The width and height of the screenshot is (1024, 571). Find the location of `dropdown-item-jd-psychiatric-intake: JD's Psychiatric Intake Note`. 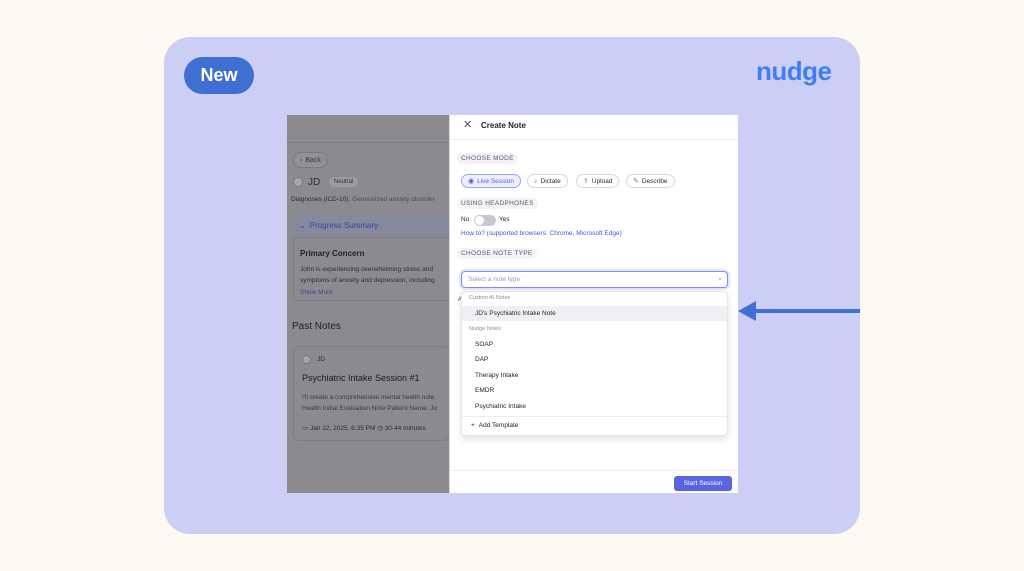

dropdown-item-jd-psychiatric-intake: JD's Psychiatric Intake Note is located at coordinates (515, 313).